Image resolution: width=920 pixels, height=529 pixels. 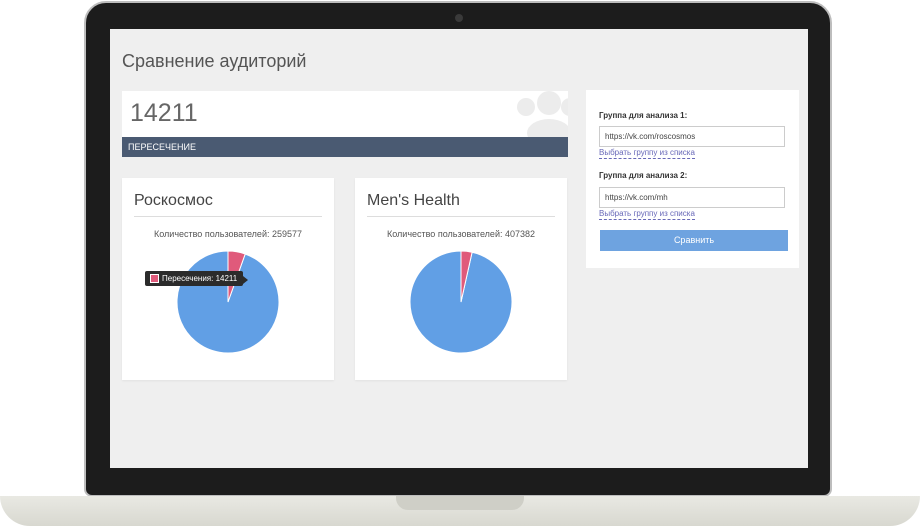 What do you see at coordinates (692, 197) in the screenshot?
I see `group2-input: https://vk.com/mh` at bounding box center [692, 197].